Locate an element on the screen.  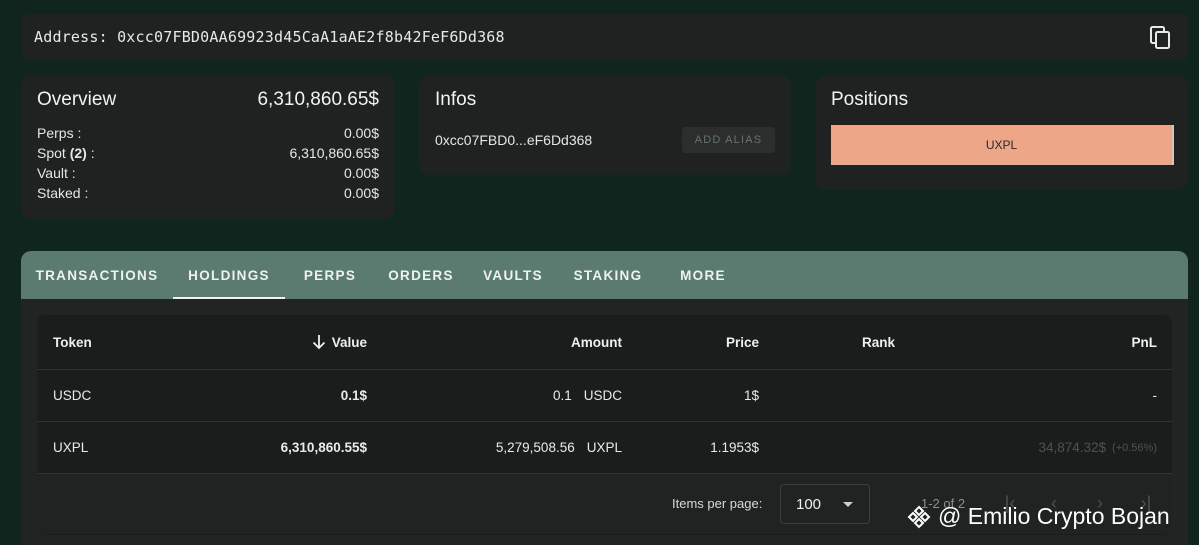
positions-card: Positions UXPL is located at coordinates (1002, 132).